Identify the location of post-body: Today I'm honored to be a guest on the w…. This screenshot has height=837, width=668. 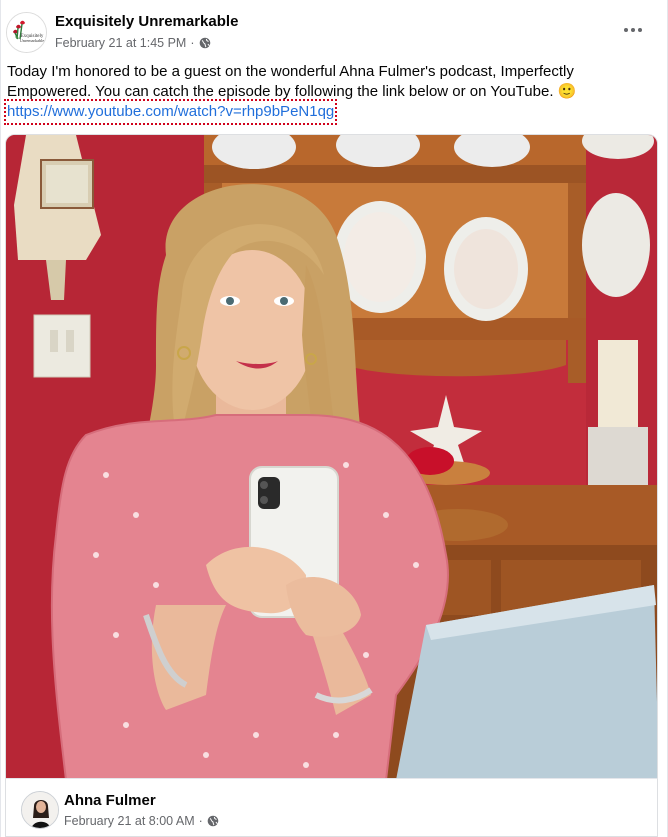
(330, 93).